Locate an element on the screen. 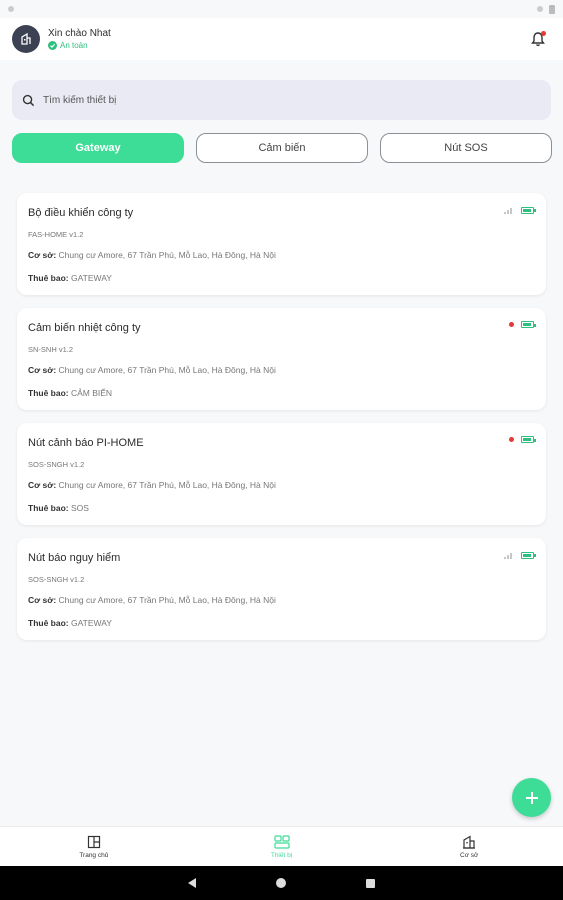 This screenshot has width=563, height=900. home-circle-icon is located at coordinates (281, 883).